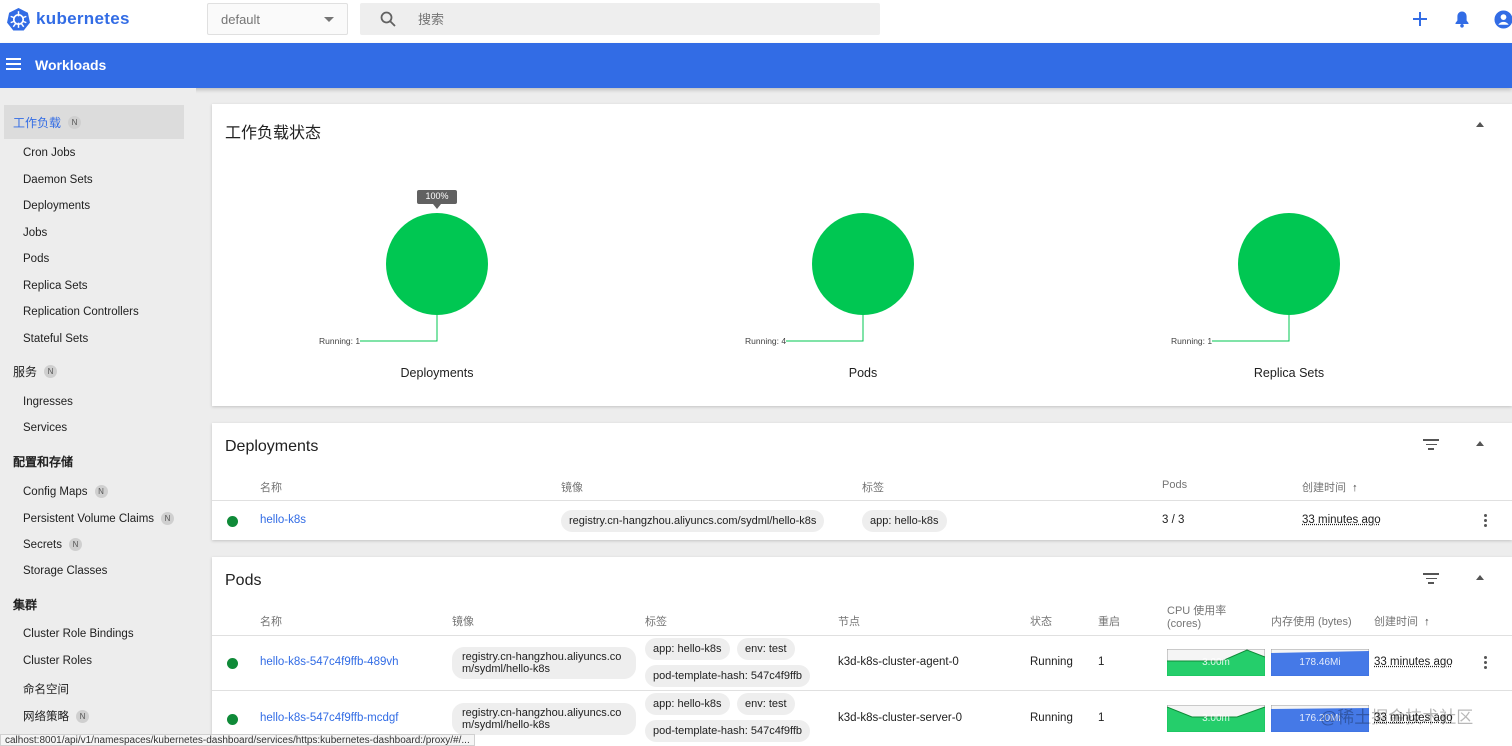 The width and height of the screenshot is (1512, 746). Describe the element at coordinates (243, 581) in the screenshot. I see `card-title: Pods` at that location.